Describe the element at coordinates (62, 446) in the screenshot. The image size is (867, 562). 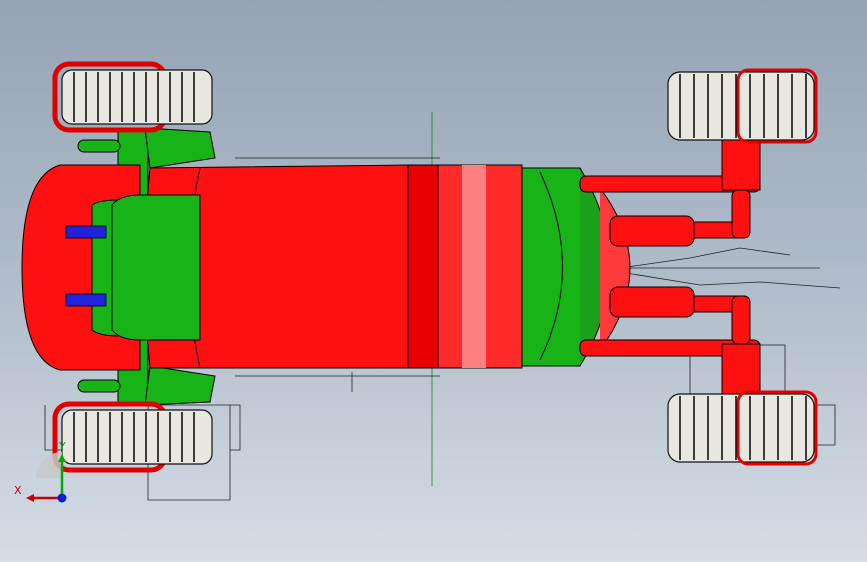
I see `triad-y-label: Y` at that location.